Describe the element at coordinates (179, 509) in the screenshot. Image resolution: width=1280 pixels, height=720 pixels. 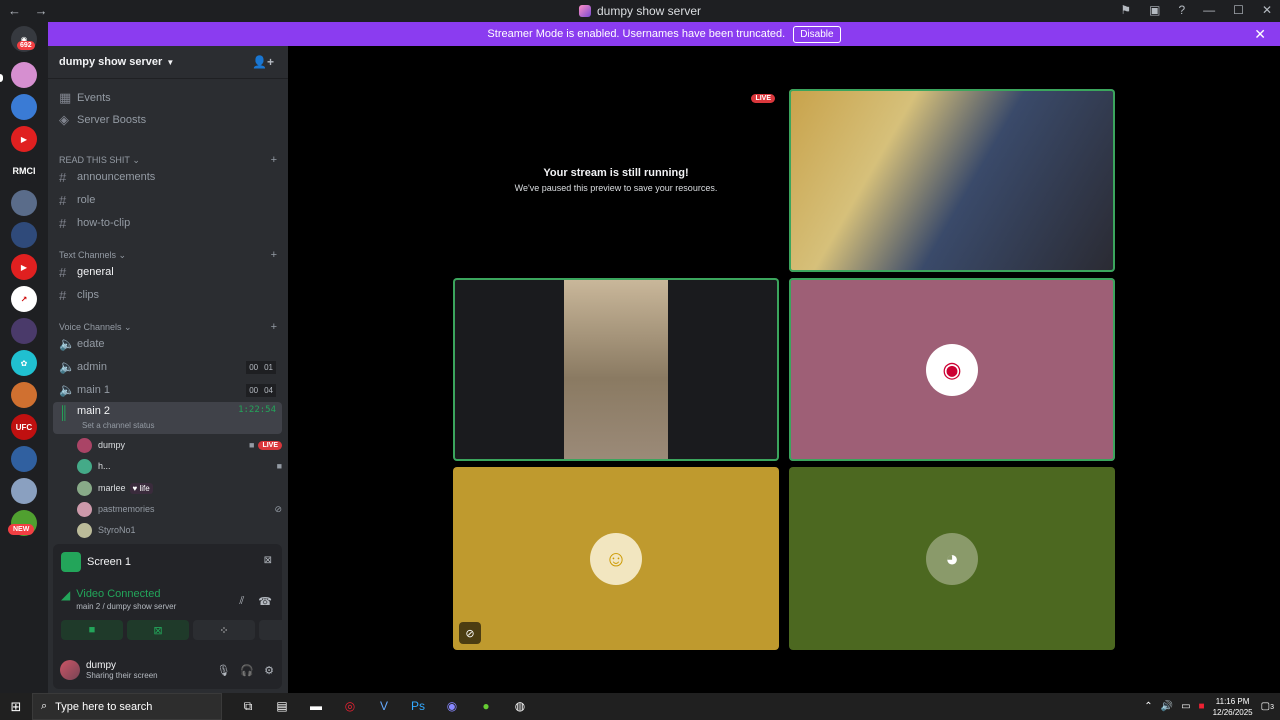
I see `voice-user-pastmemories: pastmemories ⊘` at that location.